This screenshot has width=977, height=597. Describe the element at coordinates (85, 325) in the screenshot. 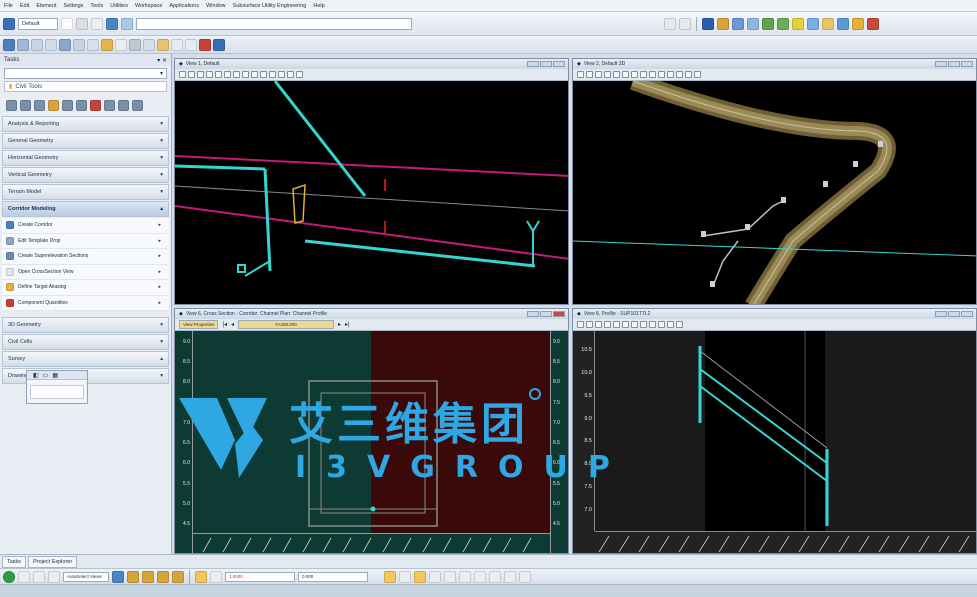

I see `category-3d-geometry: 3D Geometry ▾` at that location.